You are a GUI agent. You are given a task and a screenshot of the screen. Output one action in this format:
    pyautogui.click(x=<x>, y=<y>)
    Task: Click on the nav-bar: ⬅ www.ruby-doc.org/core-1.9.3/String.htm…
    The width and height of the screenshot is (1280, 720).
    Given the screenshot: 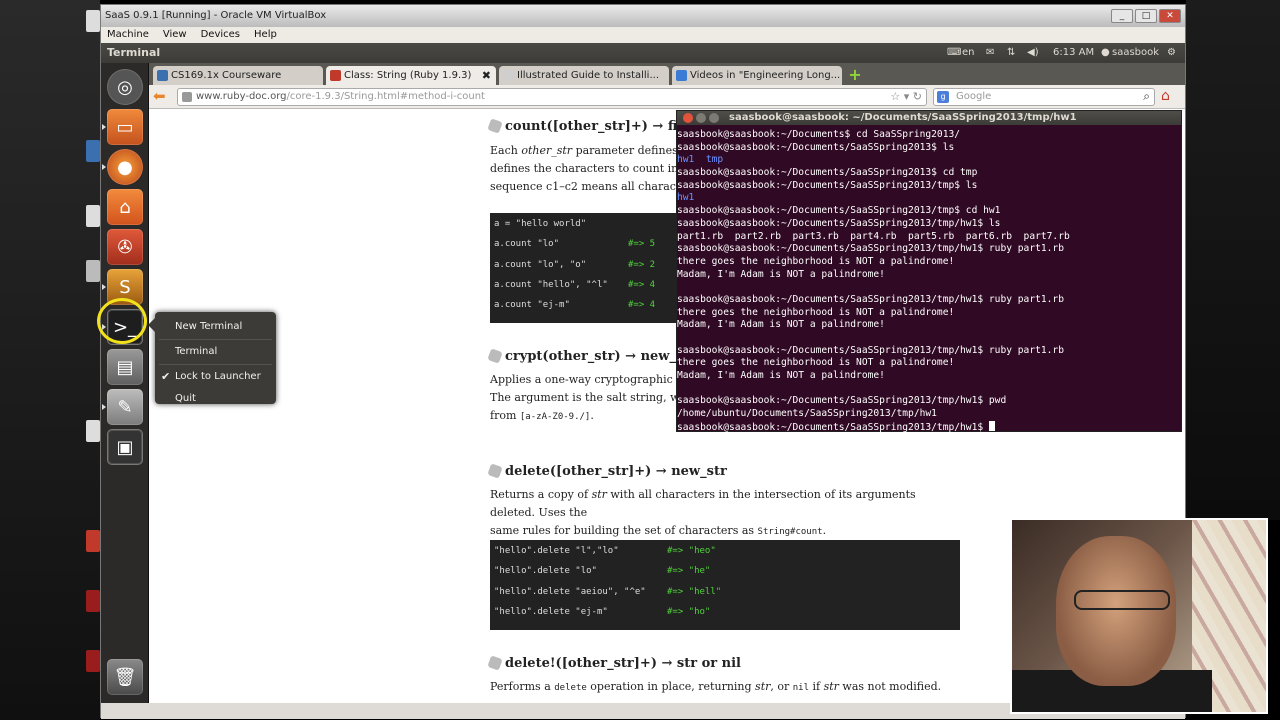 What is the action you would take?
    pyautogui.click(x=667, y=97)
    